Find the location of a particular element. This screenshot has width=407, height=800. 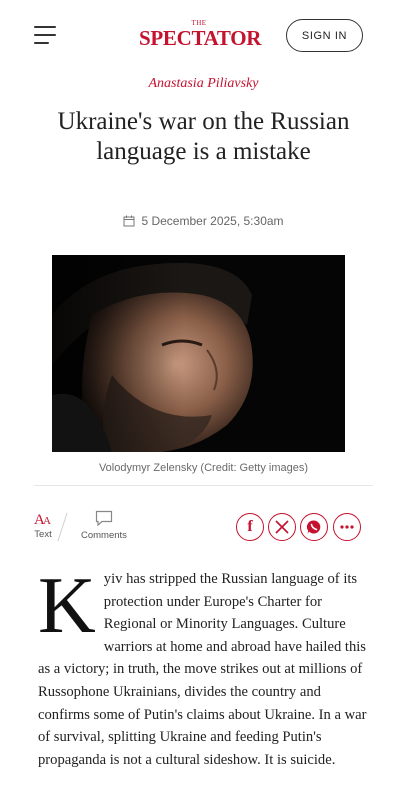

hamburger-menu-icon is located at coordinates (45, 35).